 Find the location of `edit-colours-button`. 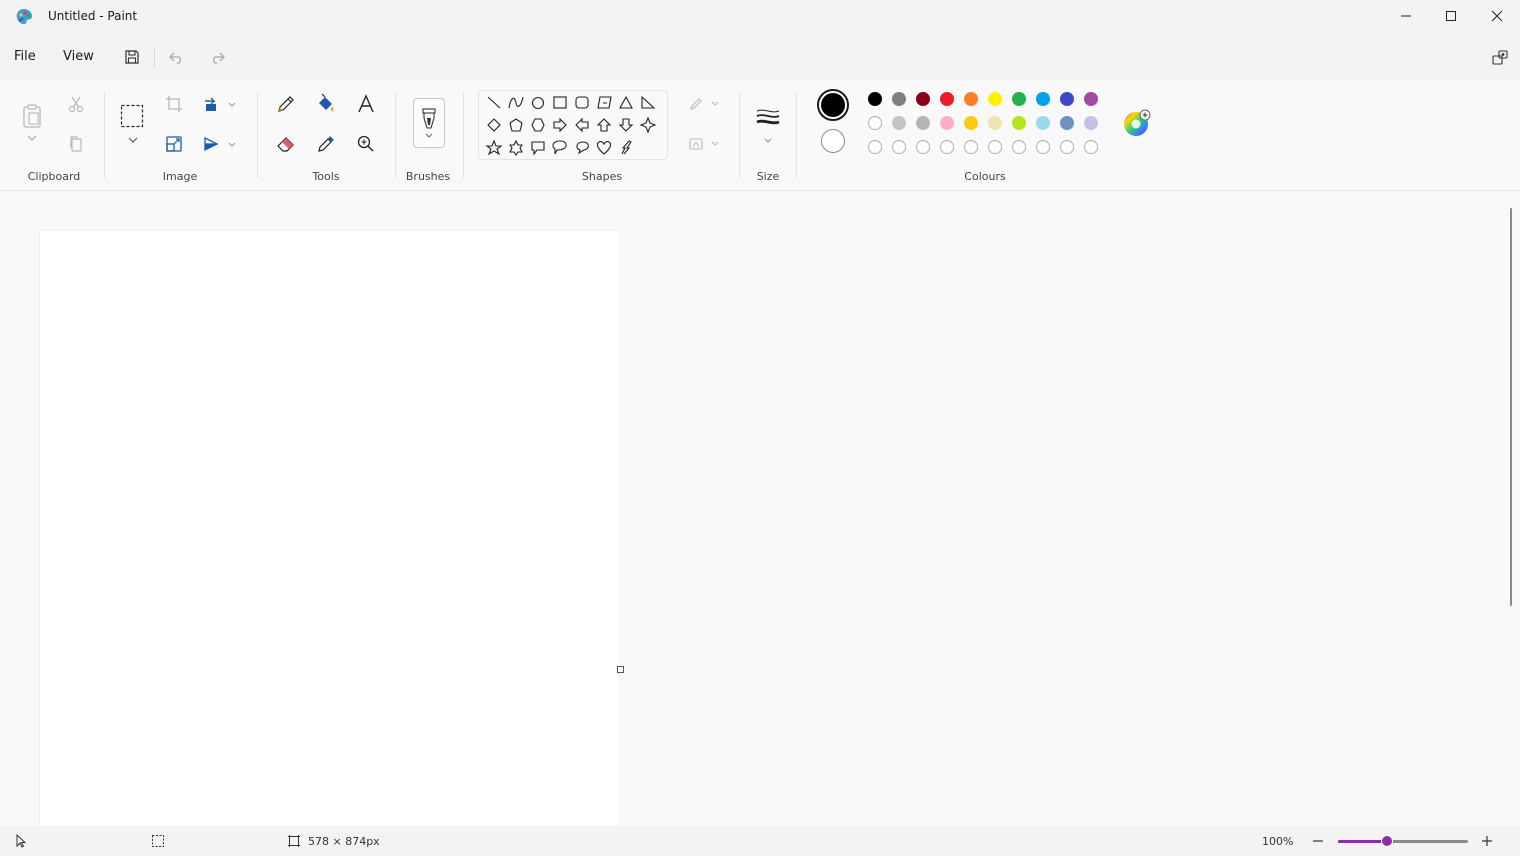

edit-colours-button is located at coordinates (1137, 123).